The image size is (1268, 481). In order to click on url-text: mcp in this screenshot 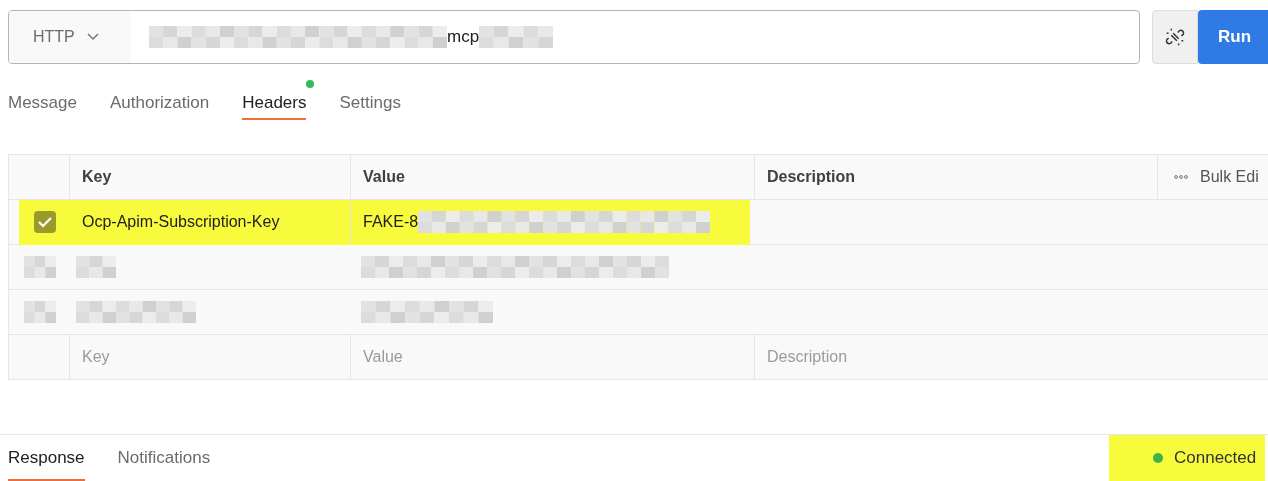, I will do `click(463, 37)`.